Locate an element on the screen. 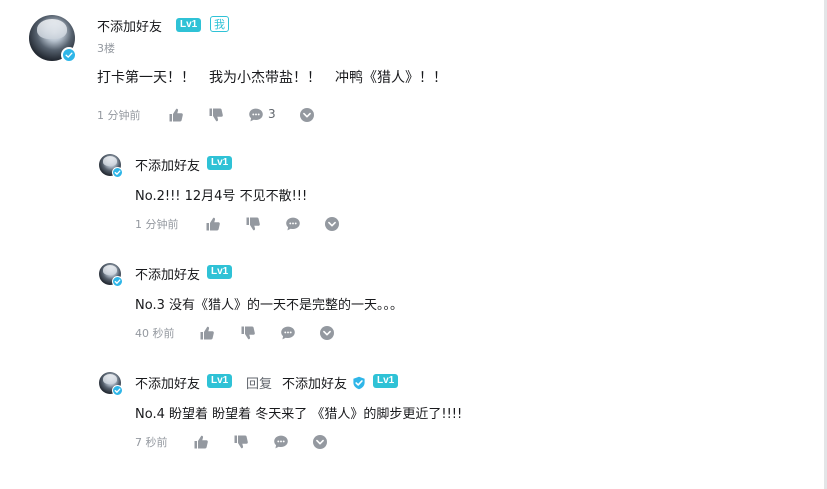 This screenshot has width=827, height=489. reply-to-label: 回复 is located at coordinates (259, 384).